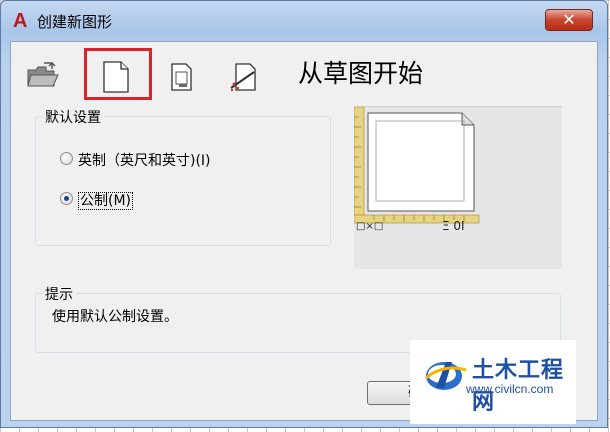 The width and height of the screenshot is (610, 432). I want to click on metric-radio-label: 公制(M), so click(106, 200).